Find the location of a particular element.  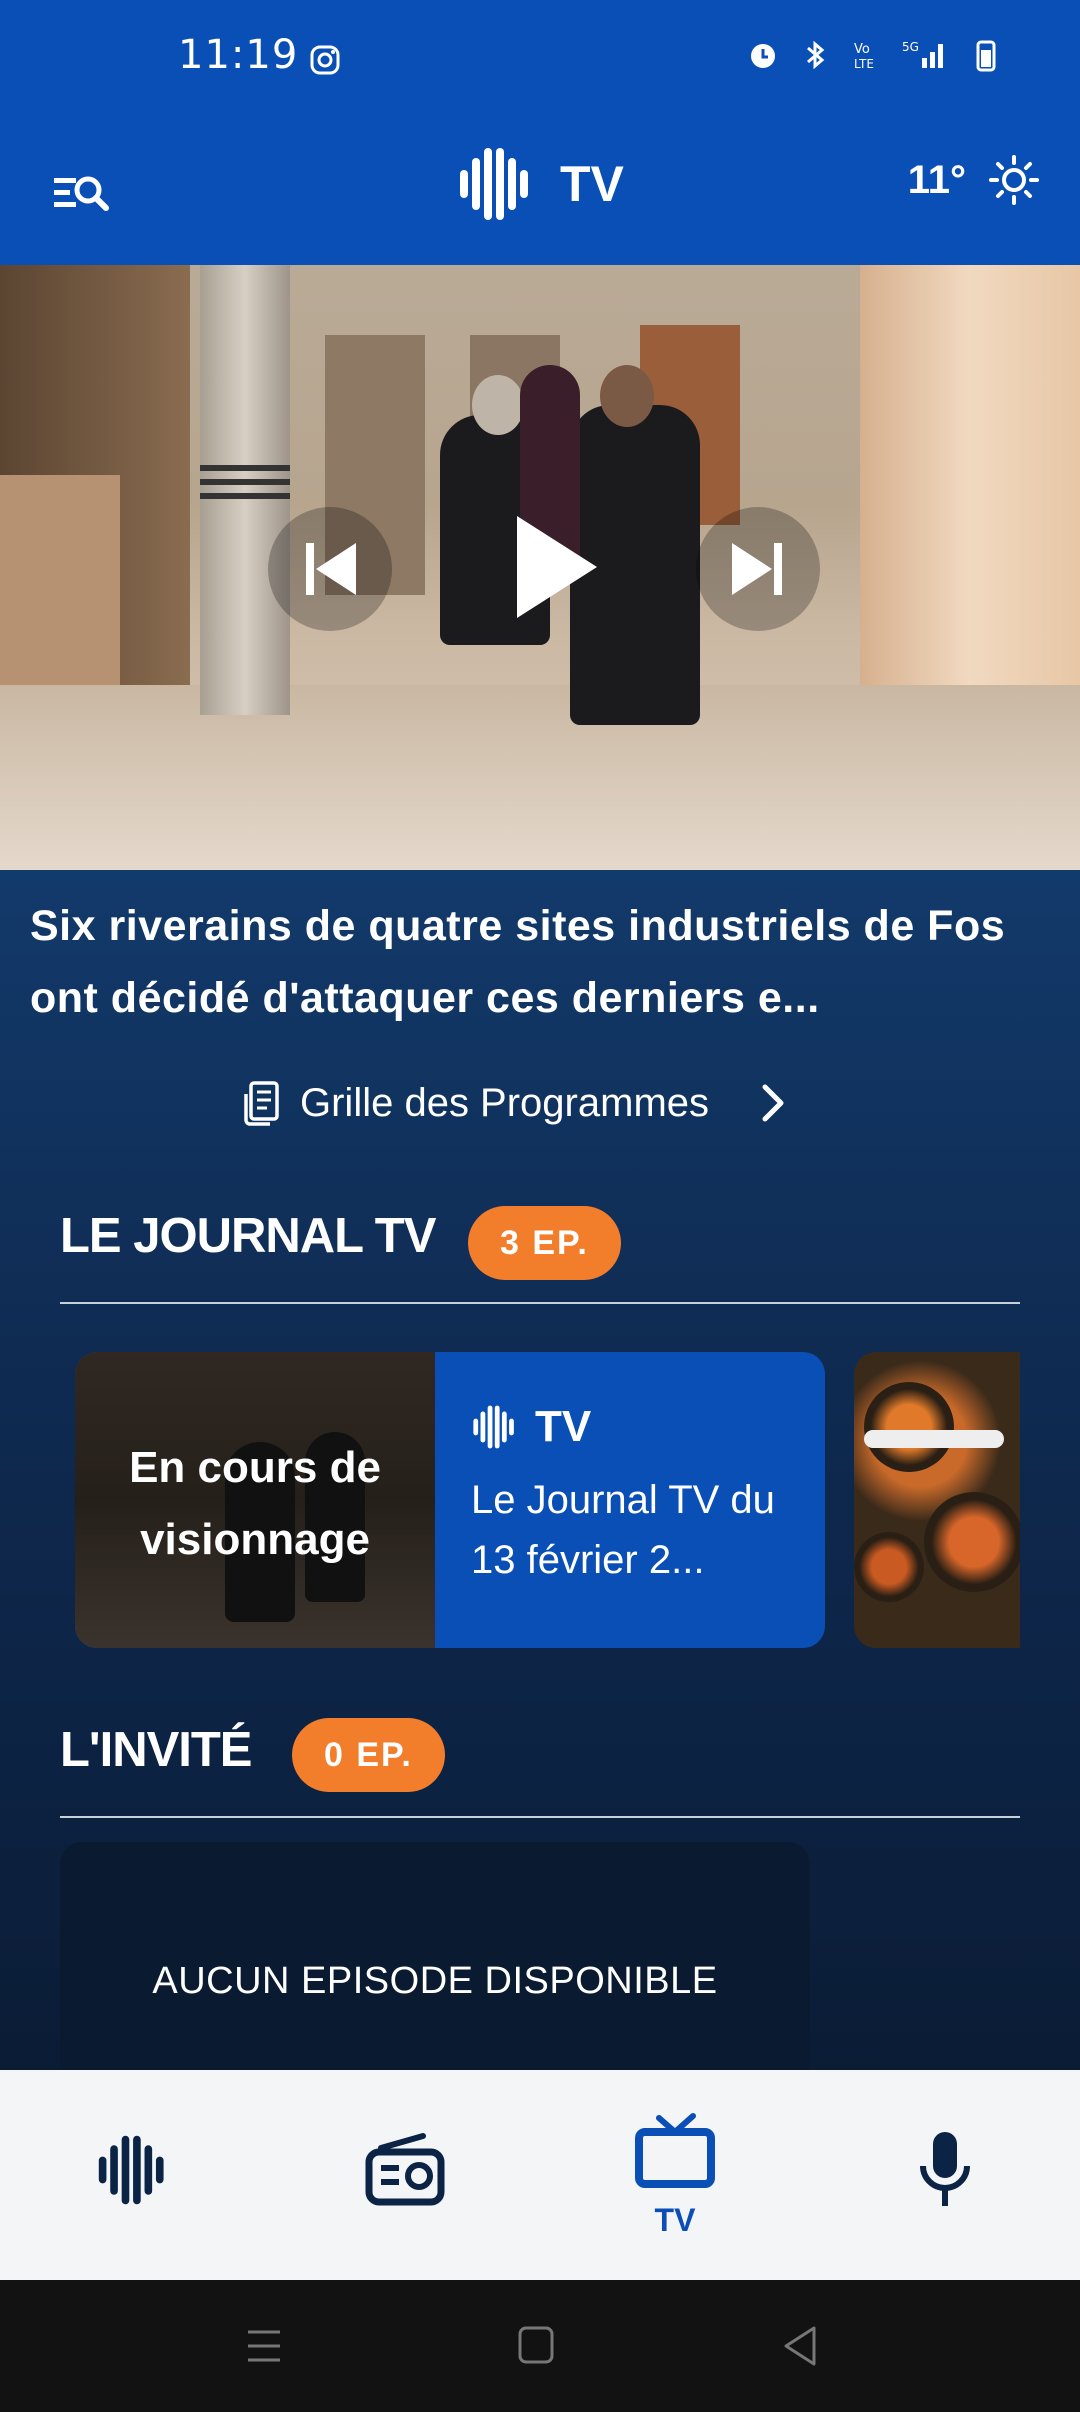

home-icon is located at coordinates (536, 2346).